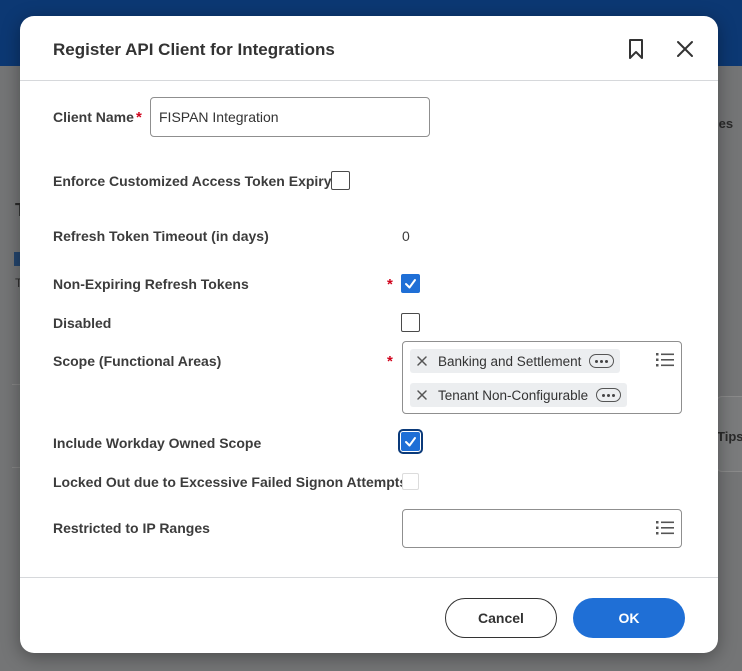 This screenshot has width=742, height=671. Describe the element at coordinates (369, 615) in the screenshot. I see `dialog-footer: Cancel OK` at that location.